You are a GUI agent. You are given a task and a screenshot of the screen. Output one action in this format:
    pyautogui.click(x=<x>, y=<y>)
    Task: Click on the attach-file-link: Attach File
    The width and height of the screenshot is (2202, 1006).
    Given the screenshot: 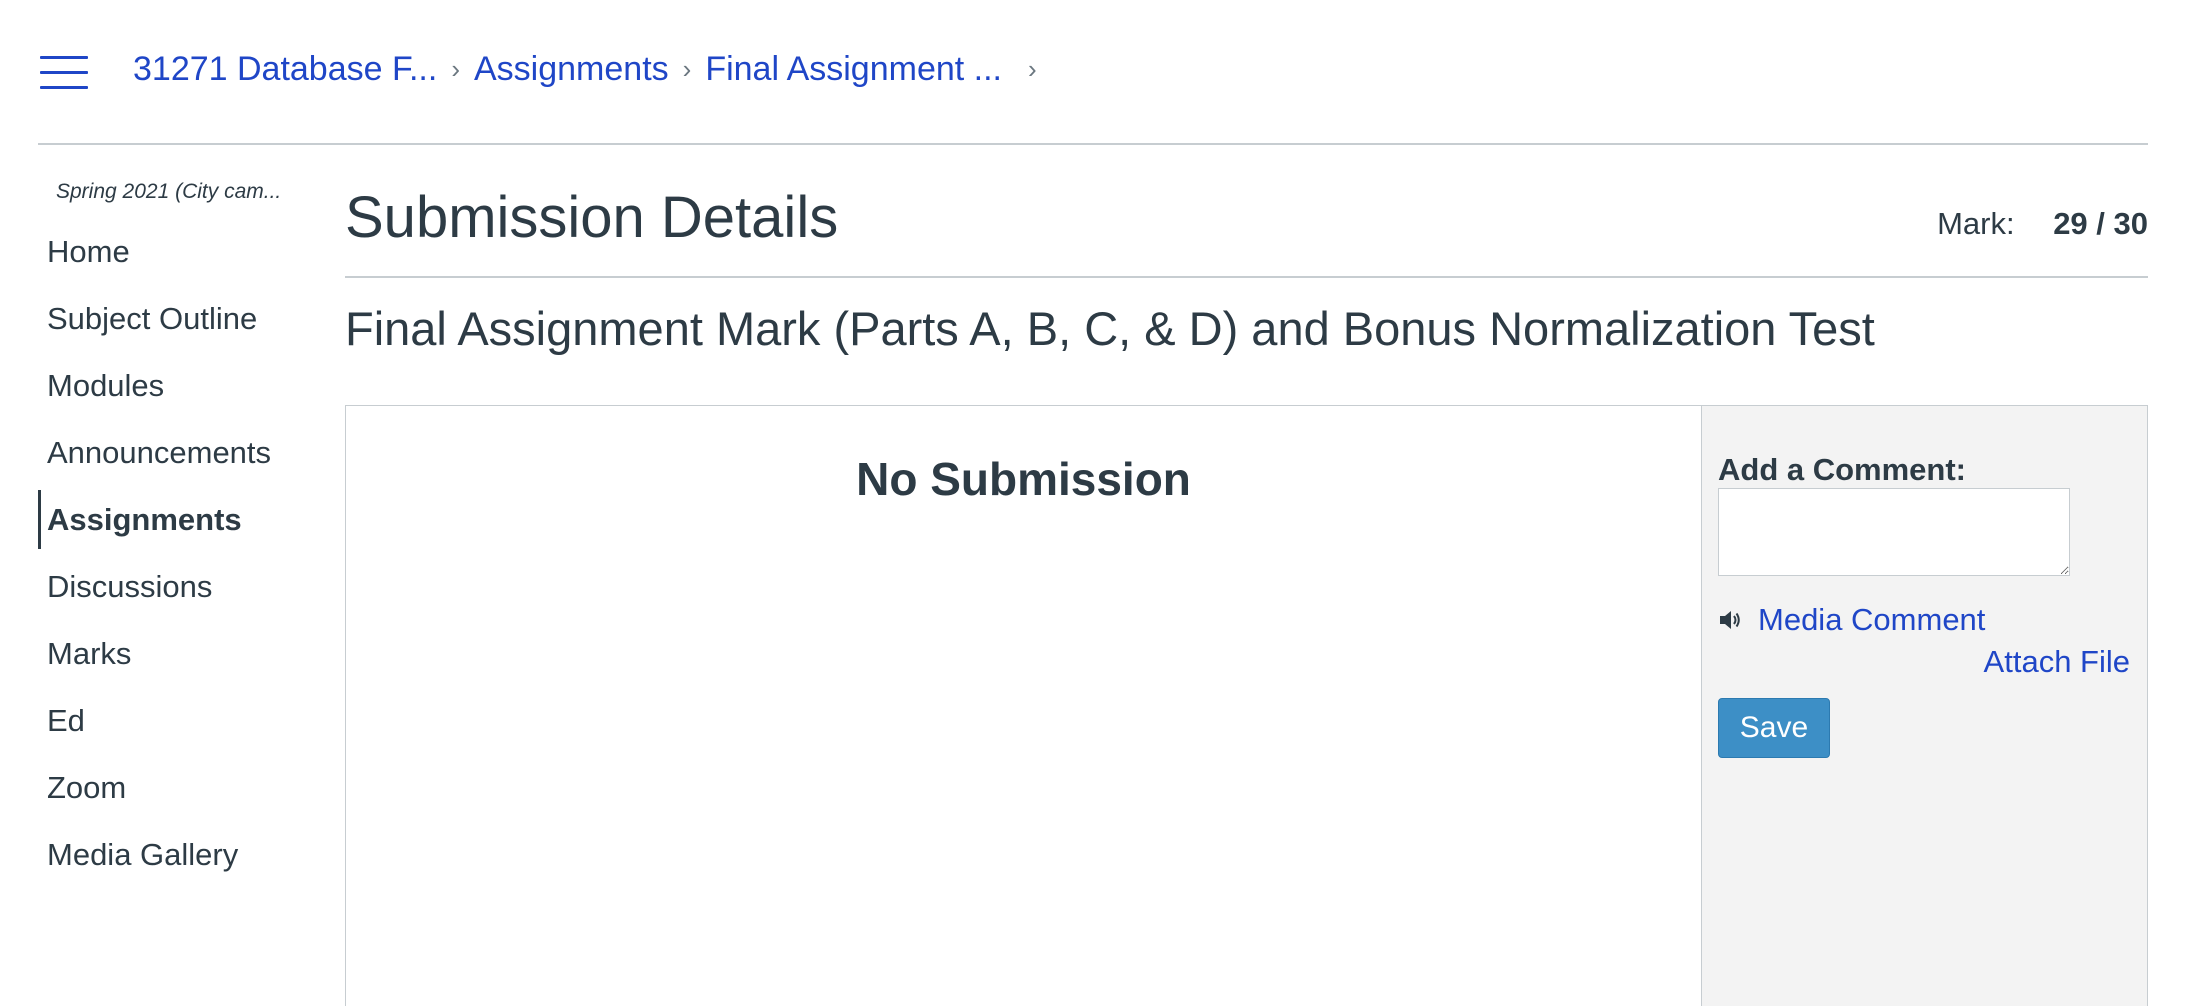 What is the action you would take?
    pyautogui.click(x=2057, y=662)
    